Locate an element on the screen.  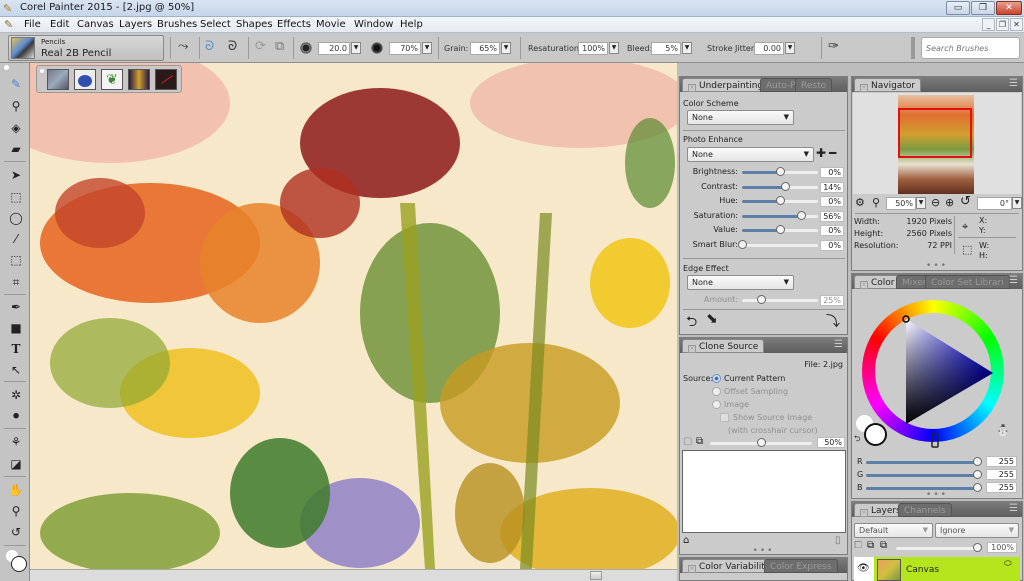
tab-underpainting: × Underpainting is located at coordinates (726, 85).